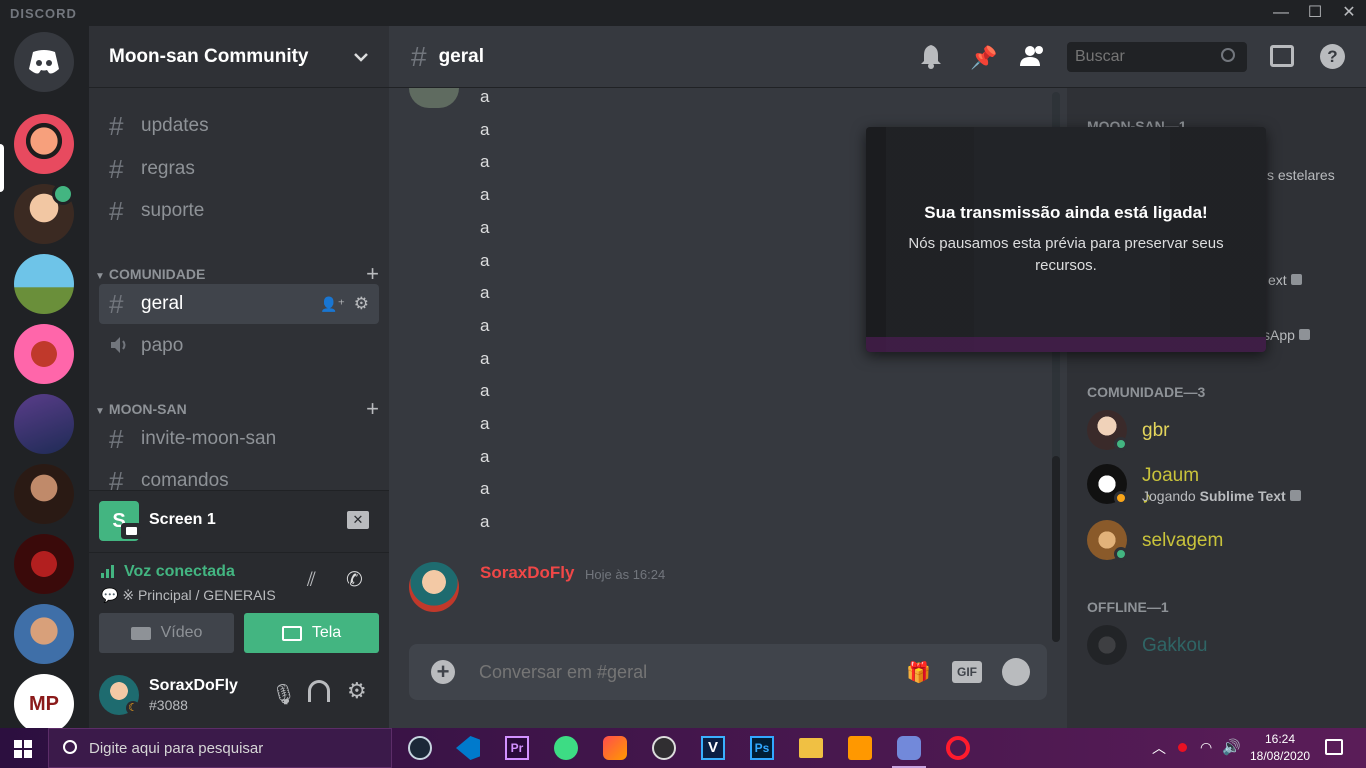 Image resolution: width=1366 pixels, height=768 pixels. Describe the element at coordinates (319, 691) in the screenshot. I see `headphones-icon` at that location.